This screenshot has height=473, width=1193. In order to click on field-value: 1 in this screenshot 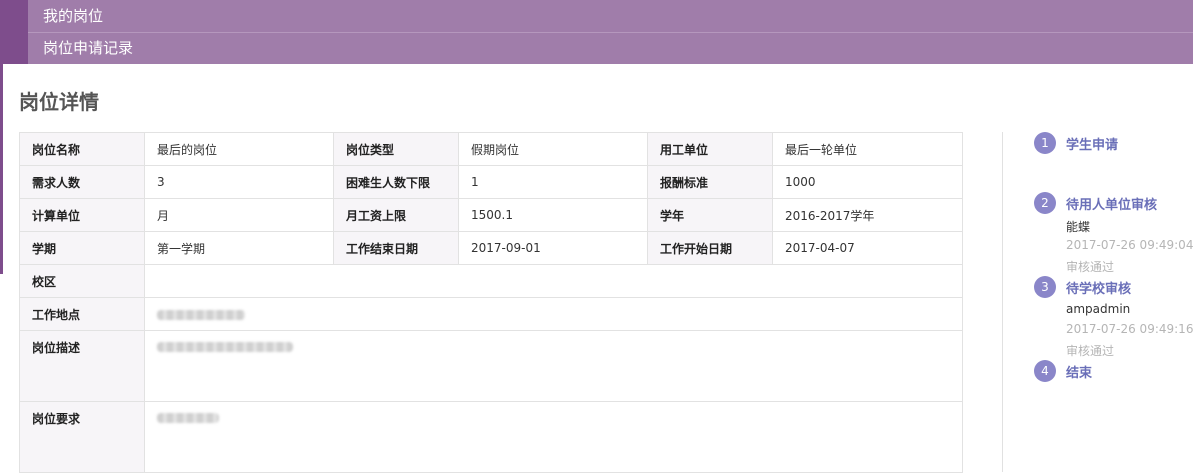, I will do `click(553, 182)`.